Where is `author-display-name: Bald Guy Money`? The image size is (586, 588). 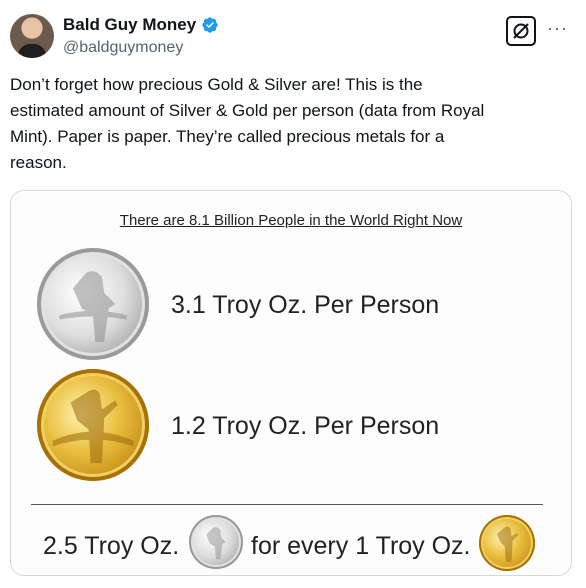 author-display-name: Bald Guy Money is located at coordinates (129, 25).